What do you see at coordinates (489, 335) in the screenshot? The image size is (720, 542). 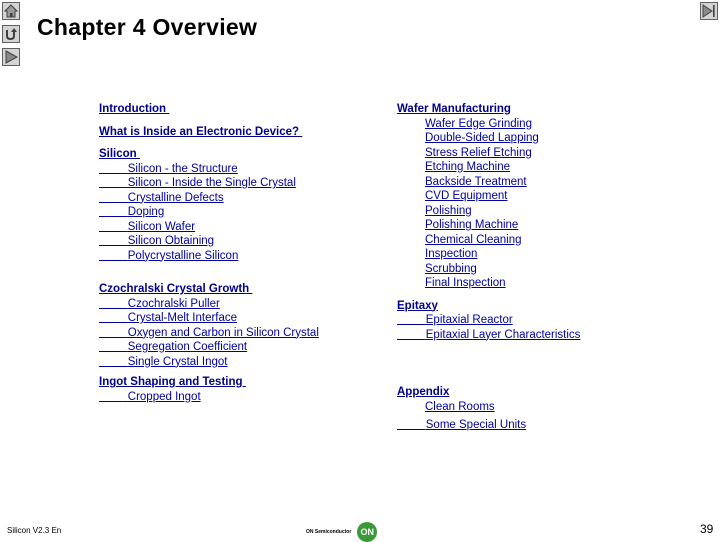 I see `toc-link-epitaxial-layer: Epitaxial Layer Characteristics` at bounding box center [489, 335].